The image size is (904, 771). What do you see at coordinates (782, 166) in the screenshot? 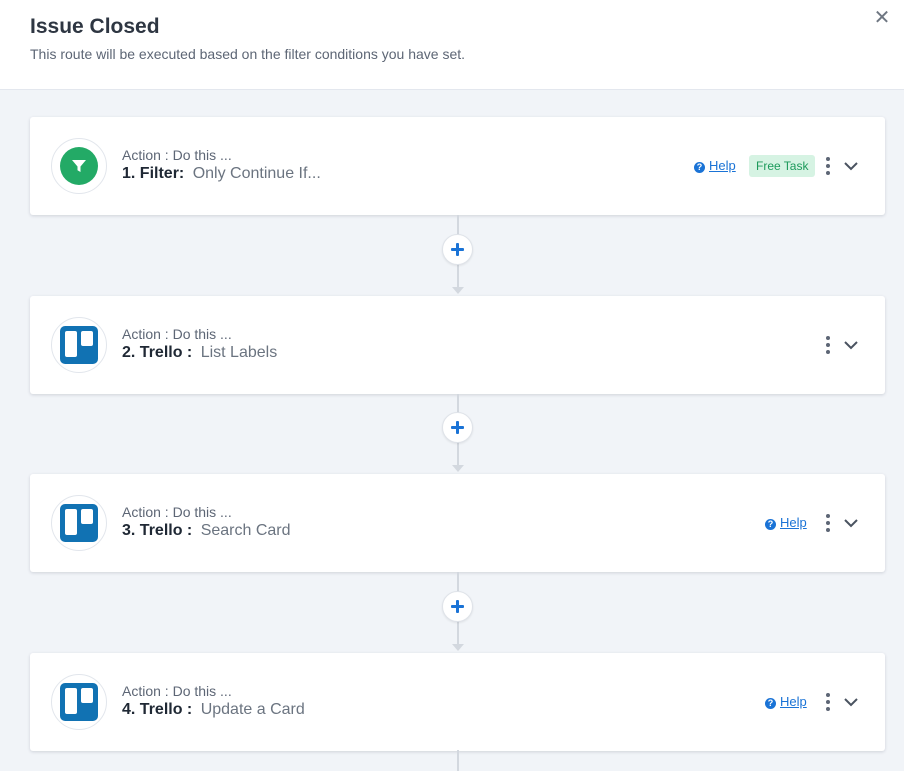
I see `free-task-badge: Free Task` at bounding box center [782, 166].